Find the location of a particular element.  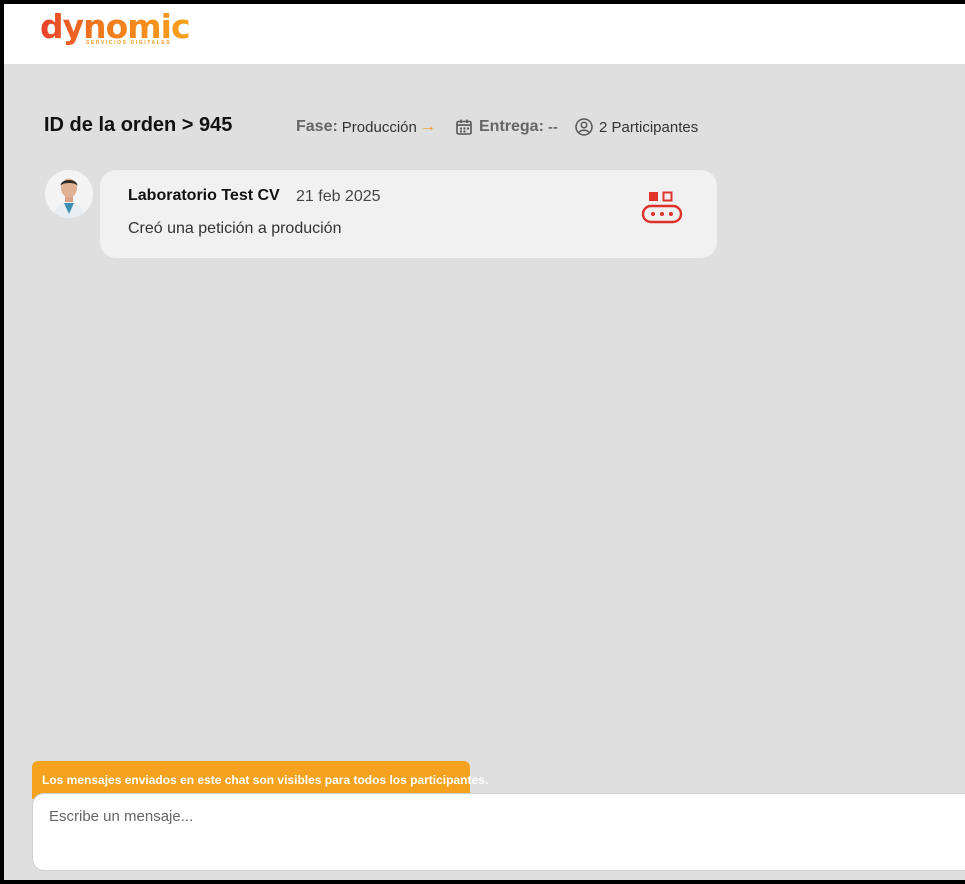

avatar is located at coordinates (69, 194).